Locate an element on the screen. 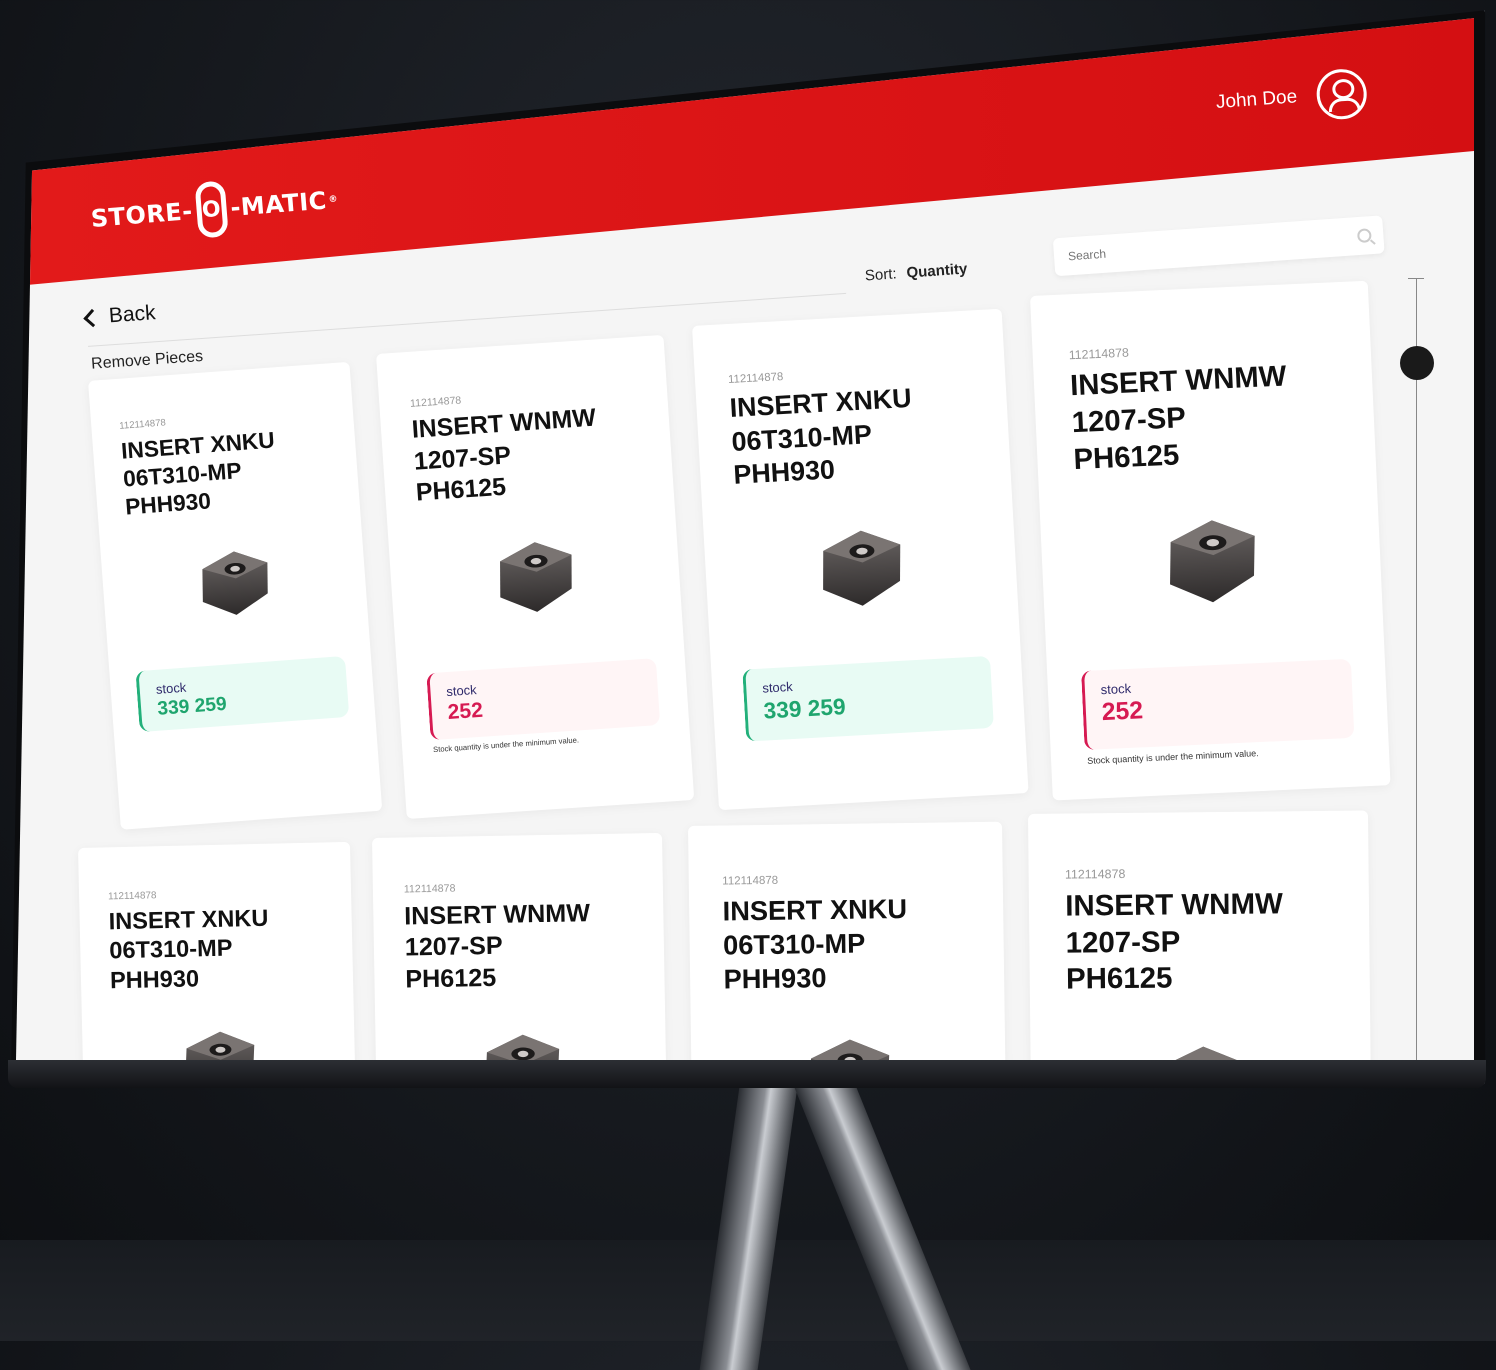  monitor-bezel-bottom is located at coordinates (747, 1074).